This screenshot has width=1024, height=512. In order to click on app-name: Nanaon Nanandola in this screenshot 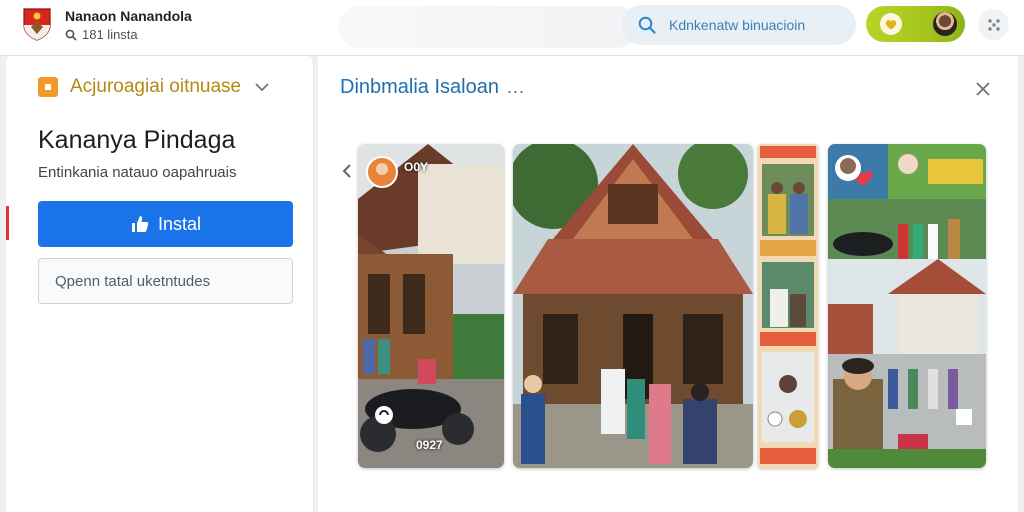, I will do `click(128, 16)`.